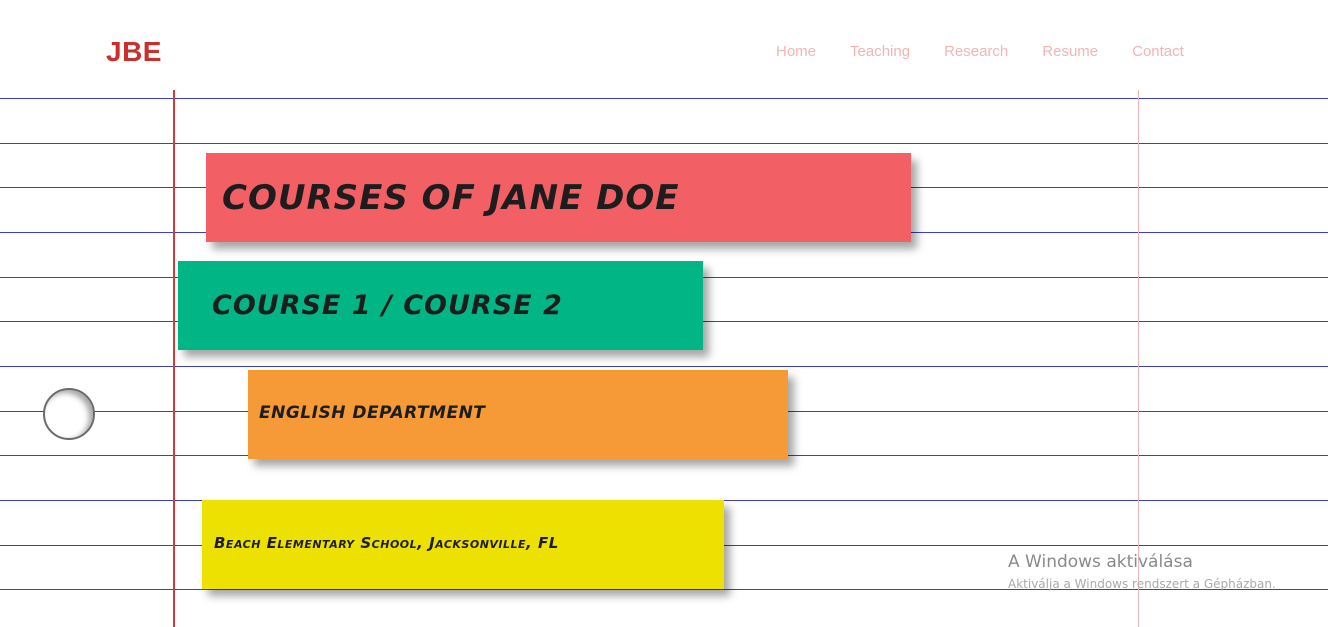  I want to click on punch-hole-icon, so click(69, 414).